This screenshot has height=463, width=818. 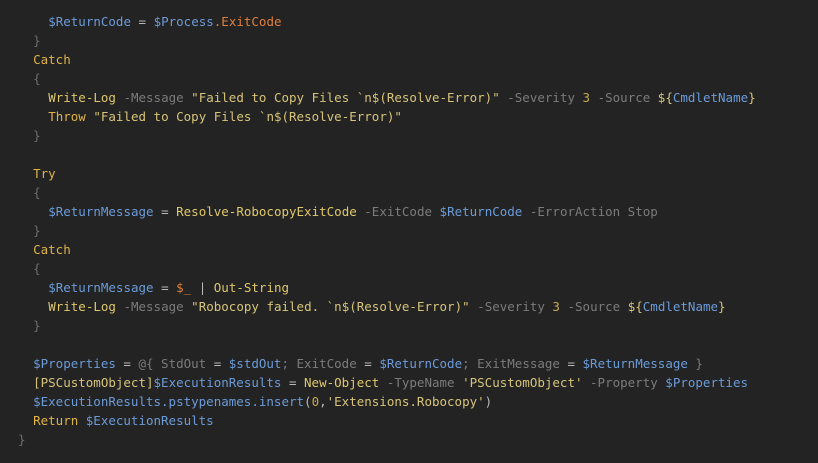 What do you see at coordinates (247, 21) in the screenshot?
I see `code-token: .ExitCode` at bounding box center [247, 21].